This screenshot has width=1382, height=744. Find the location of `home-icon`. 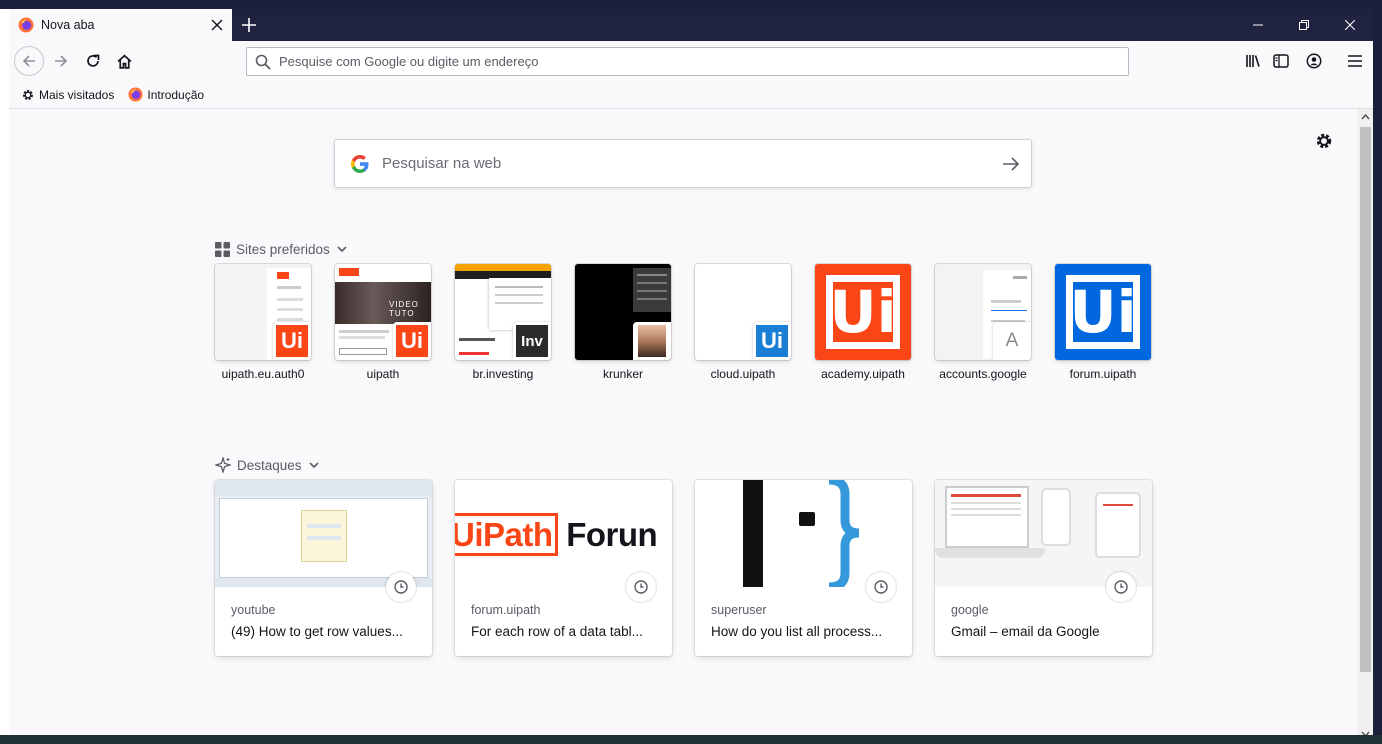

home-icon is located at coordinates (124, 61).